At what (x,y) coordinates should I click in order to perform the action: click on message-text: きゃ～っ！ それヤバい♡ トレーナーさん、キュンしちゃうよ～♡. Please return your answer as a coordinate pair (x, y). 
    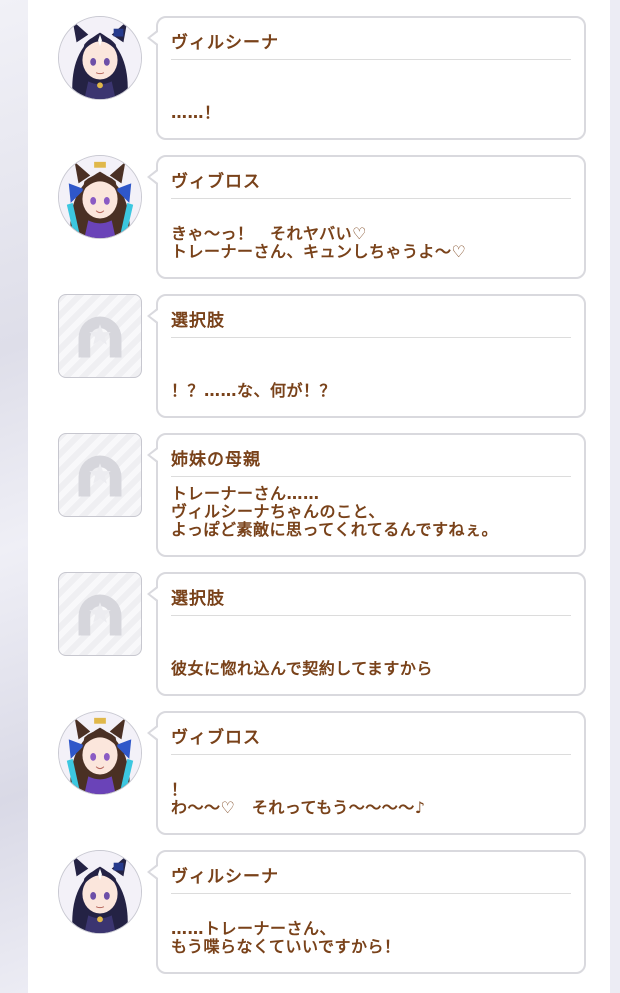
    Looking at the image, I should click on (319, 242).